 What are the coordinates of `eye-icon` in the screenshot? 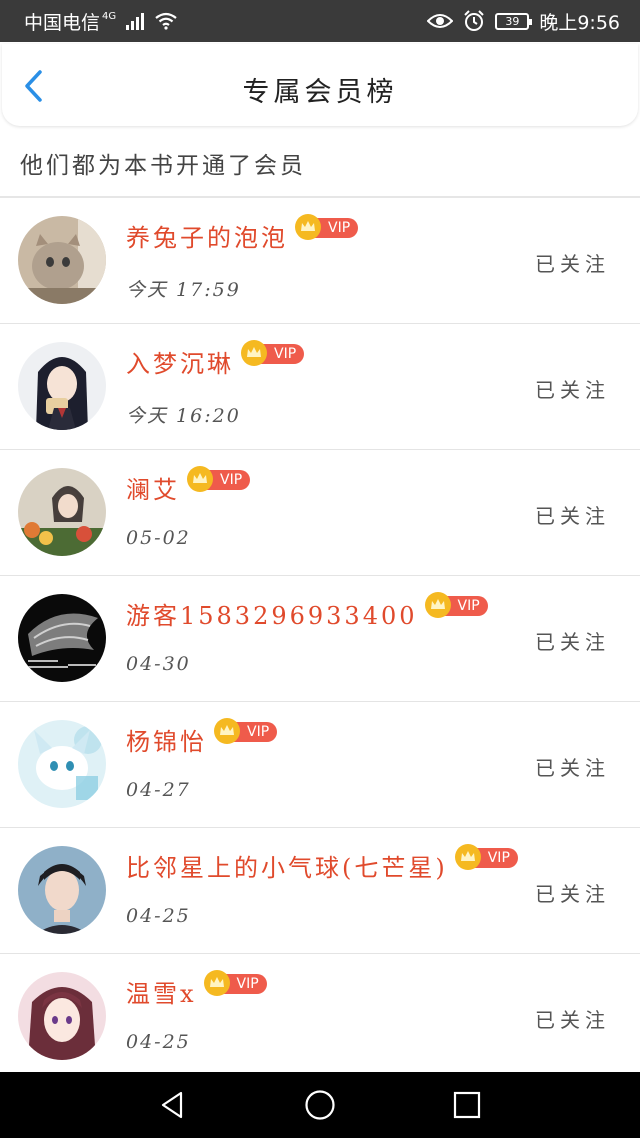 It's located at (440, 21).